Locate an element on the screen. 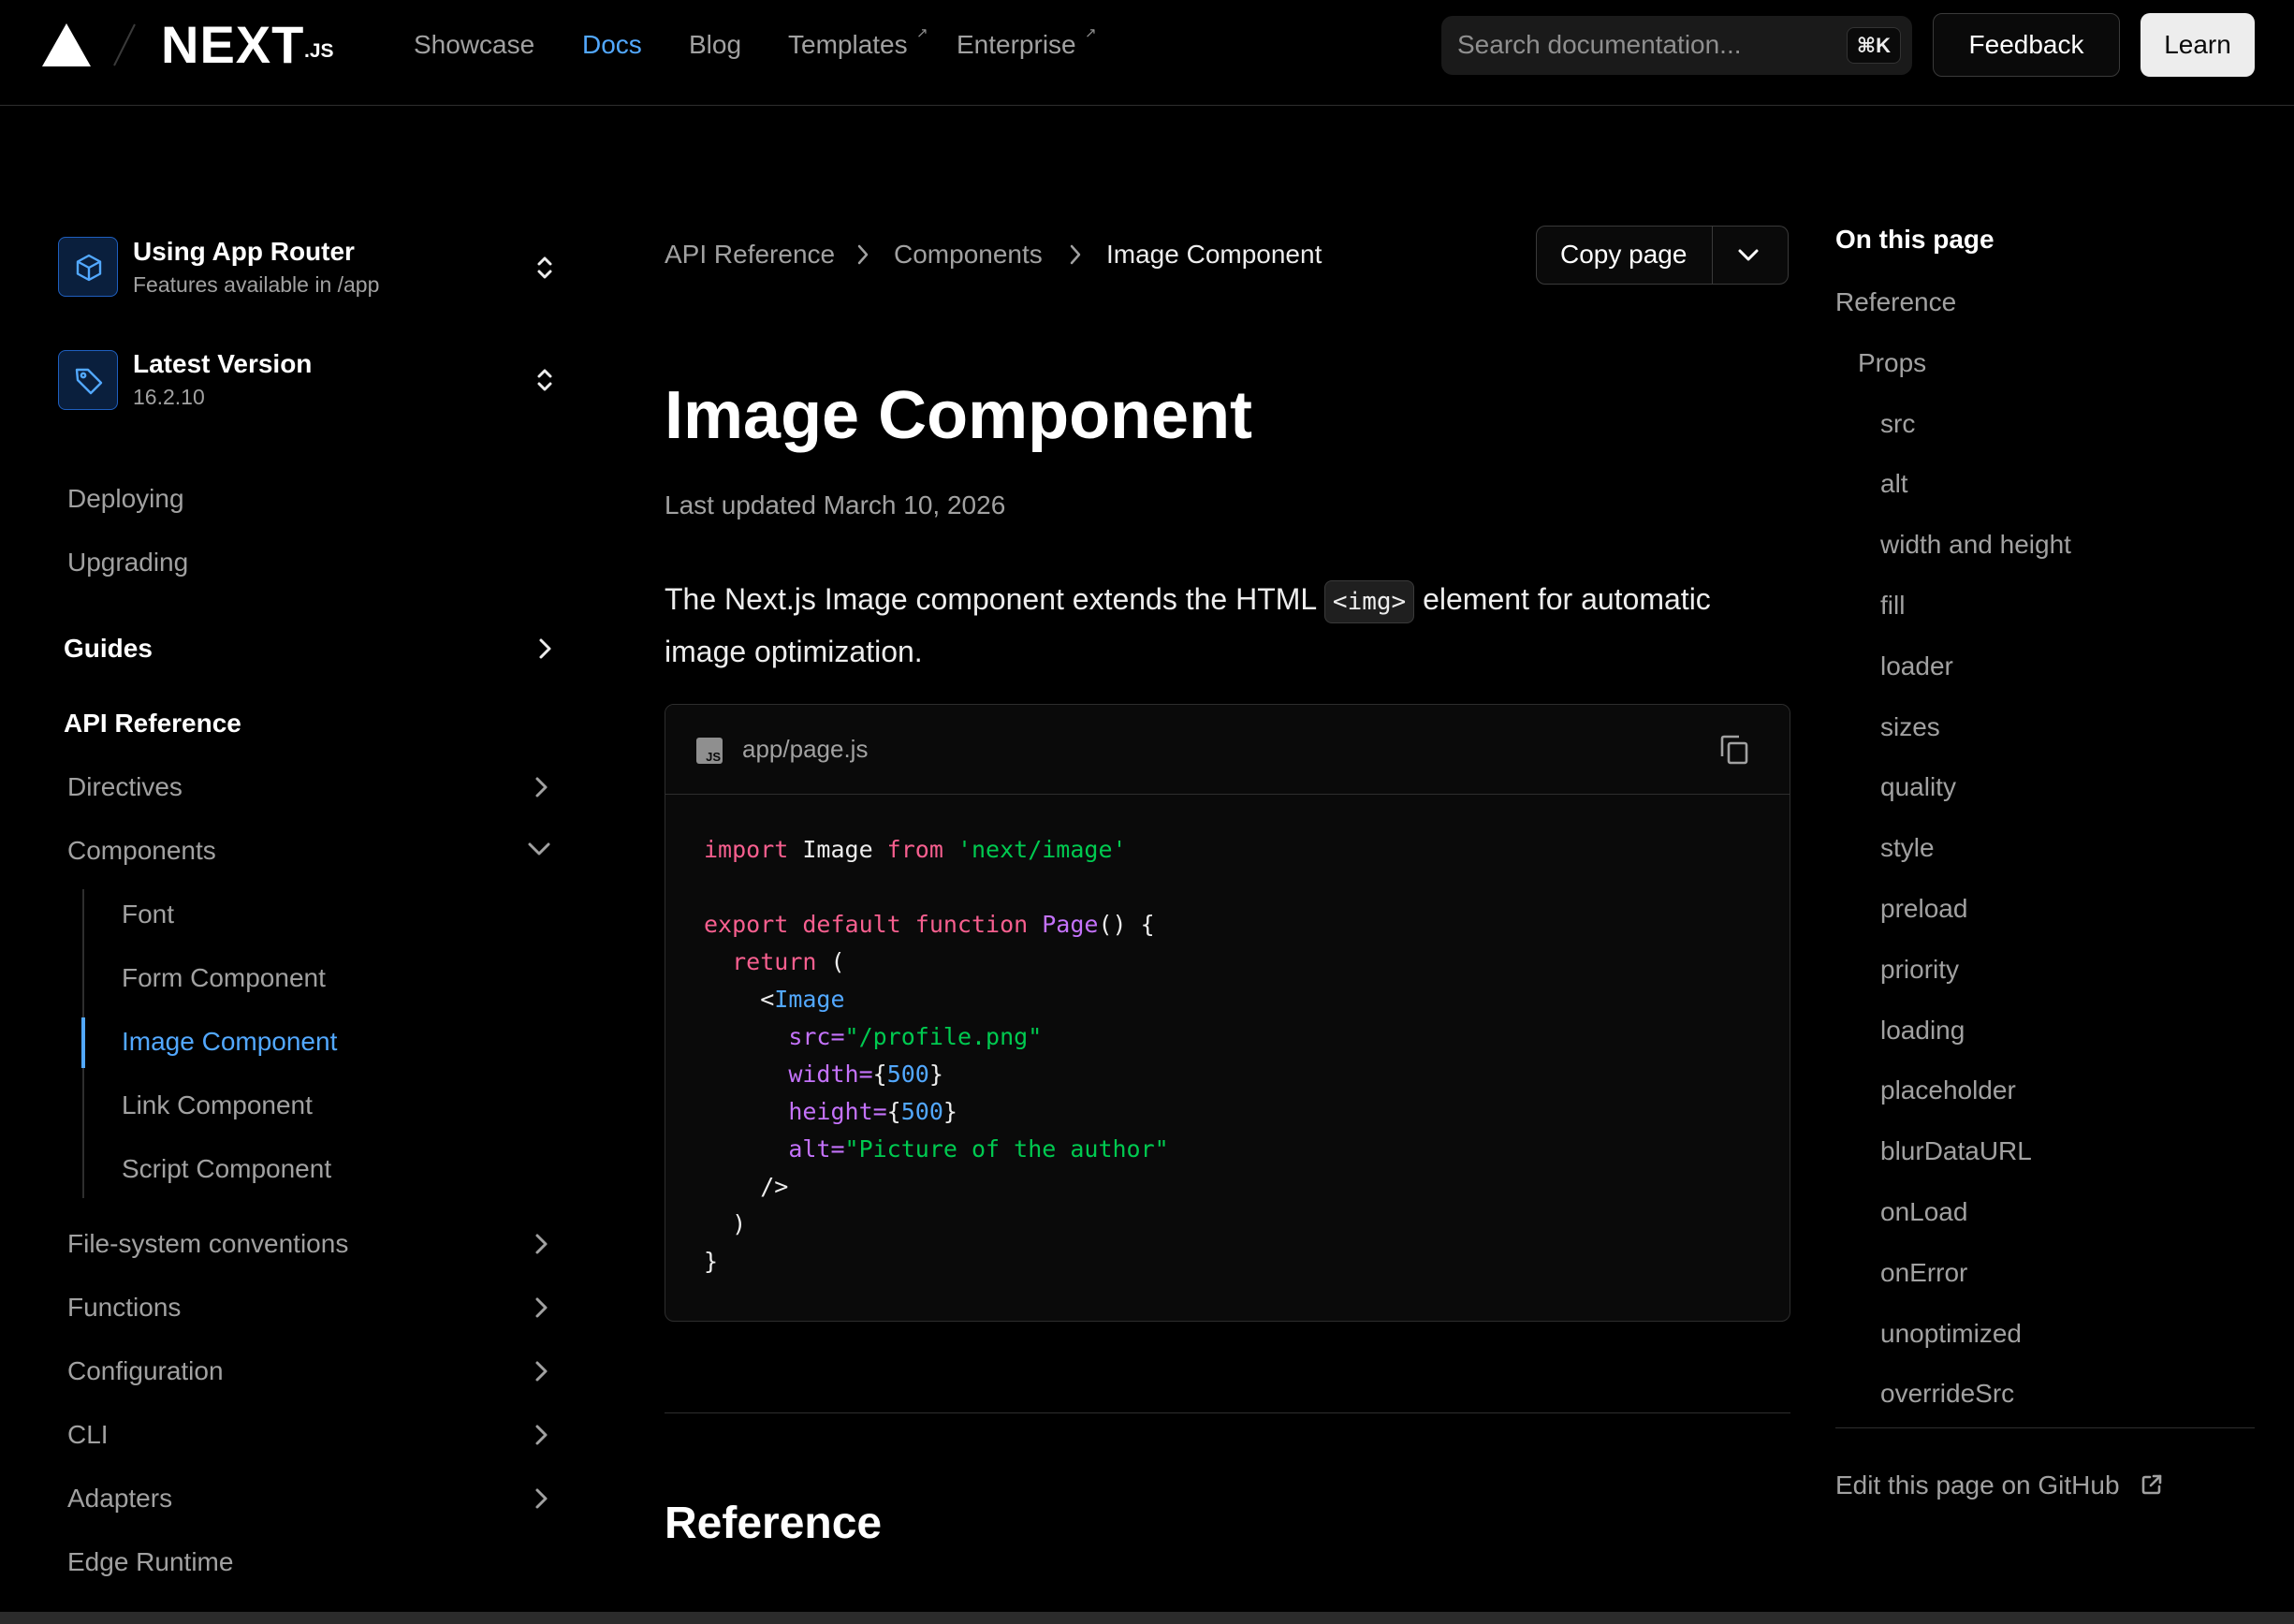  learn-button: Learn is located at coordinates (2198, 45).